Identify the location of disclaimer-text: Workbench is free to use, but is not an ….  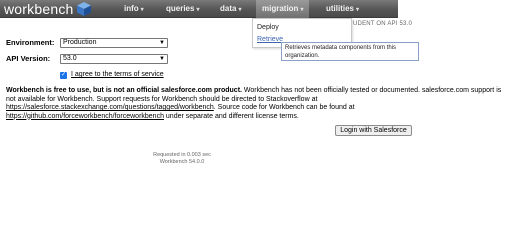
(256, 104).